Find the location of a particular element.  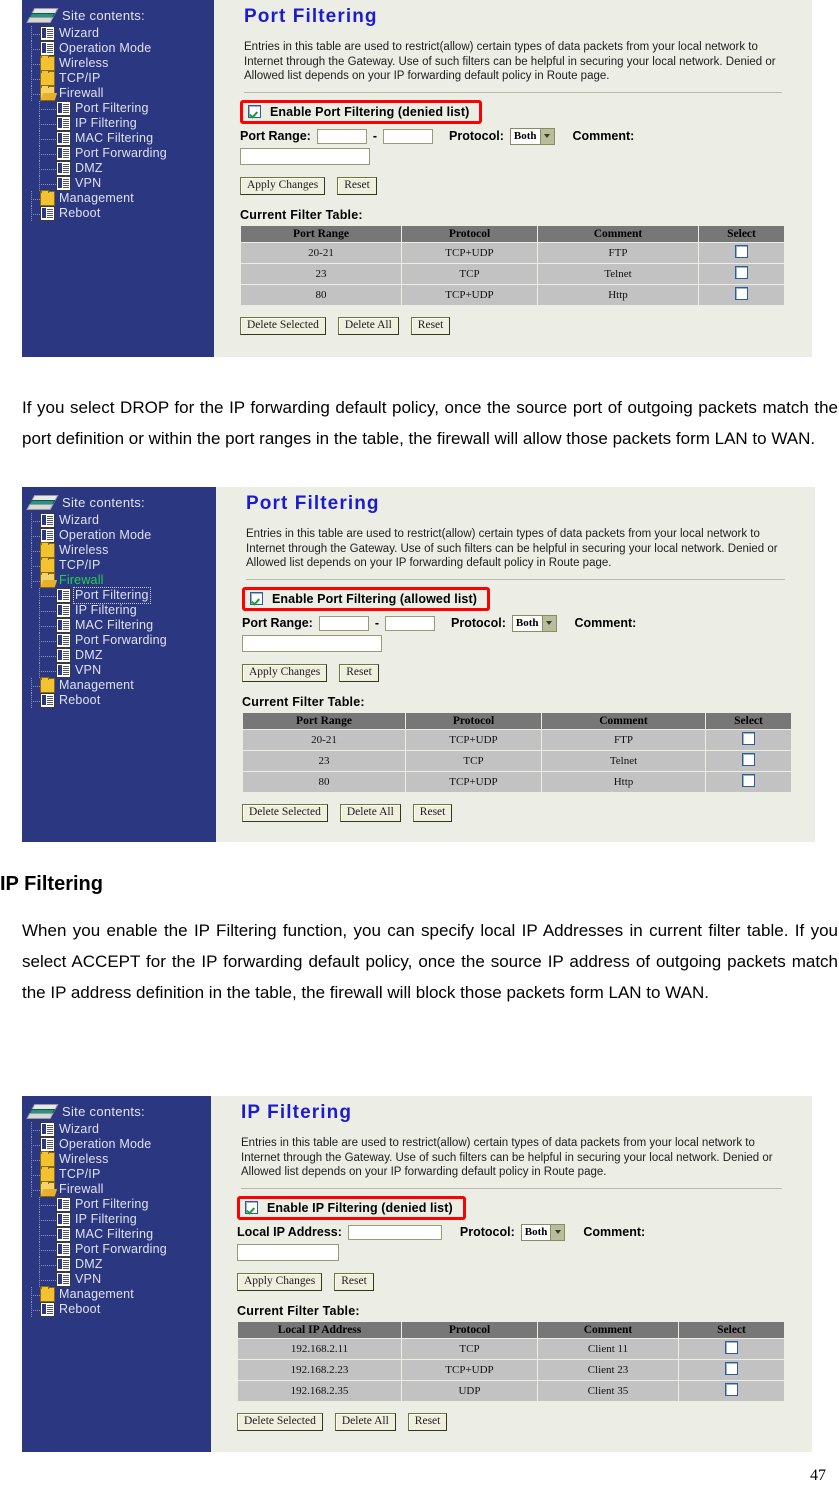

sidebar-item-label: Port Forwarding is located at coordinates (121, 1249).